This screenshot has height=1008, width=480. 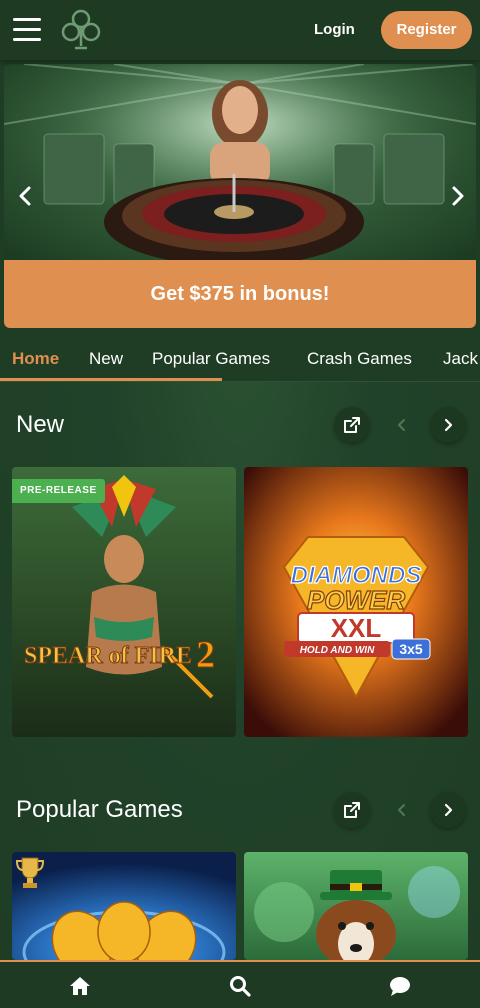 I want to click on game-card-diamonds-power-xxl: DIAMONDS POWER XXL HOLD AND WIN 3x5, so click(x=356, y=602).